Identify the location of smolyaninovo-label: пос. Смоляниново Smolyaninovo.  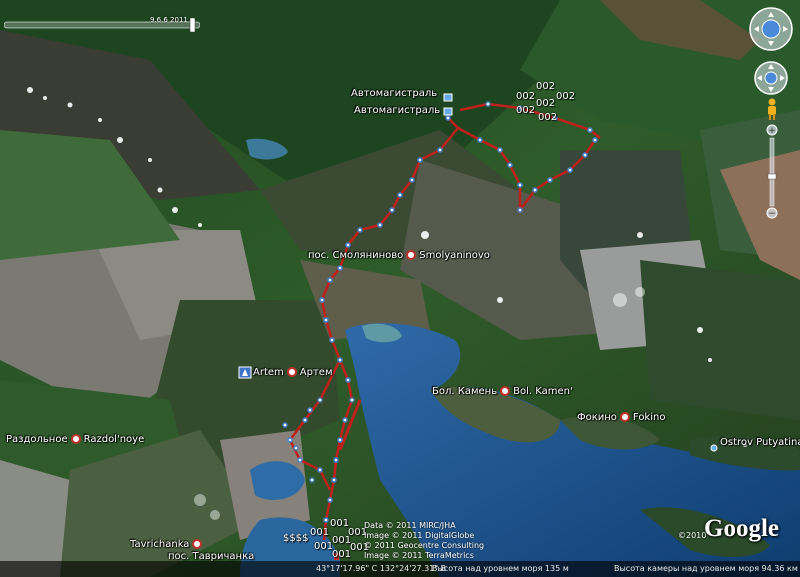
(399, 255).